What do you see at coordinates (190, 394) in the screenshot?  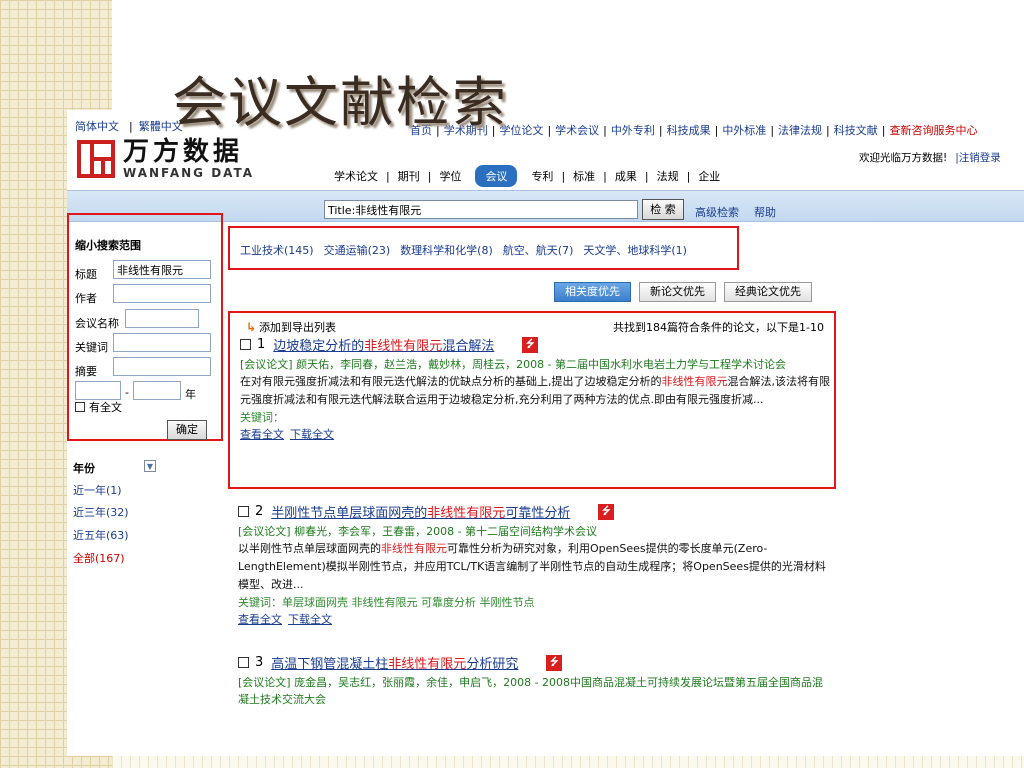 I see `year-unit: 年` at bounding box center [190, 394].